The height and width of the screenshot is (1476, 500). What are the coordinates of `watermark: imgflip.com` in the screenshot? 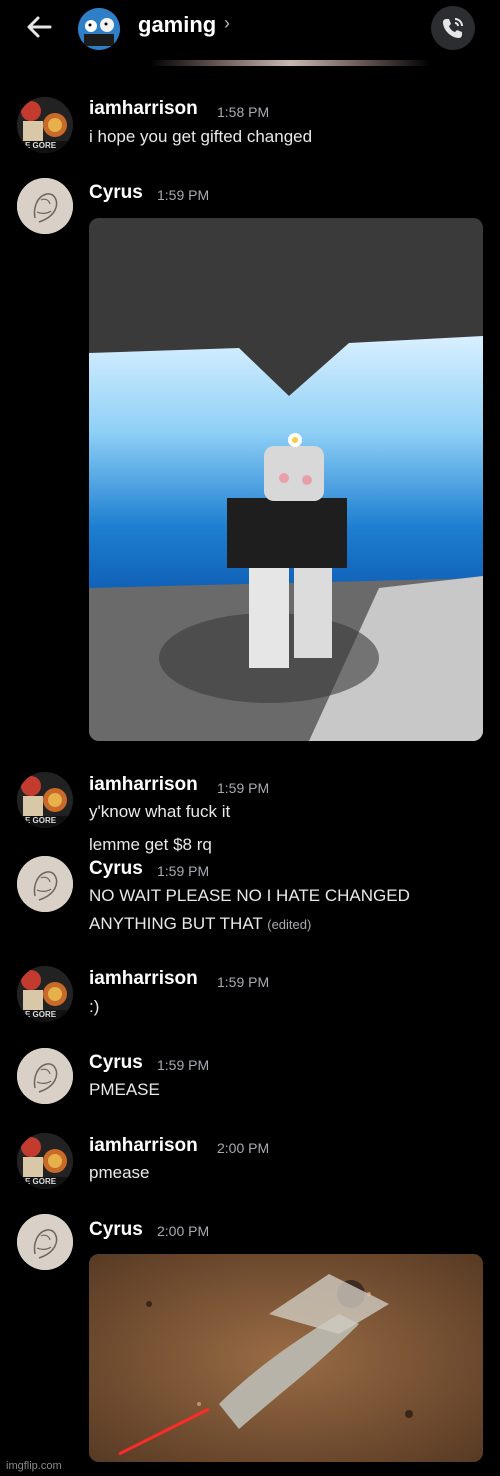 It's located at (34, 1466).